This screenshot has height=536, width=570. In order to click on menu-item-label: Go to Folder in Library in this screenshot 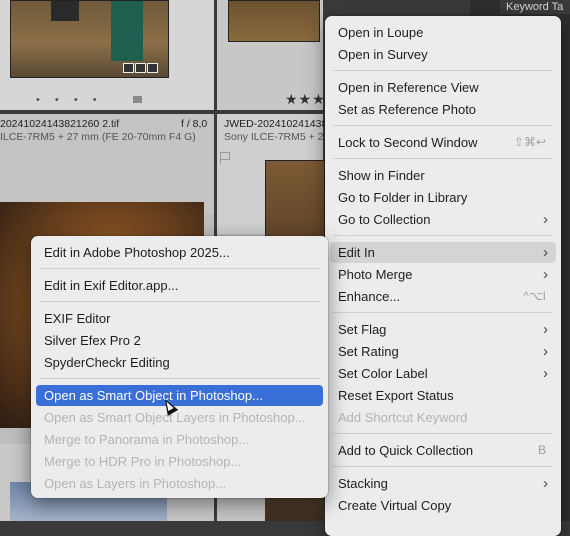, I will do `click(403, 197)`.